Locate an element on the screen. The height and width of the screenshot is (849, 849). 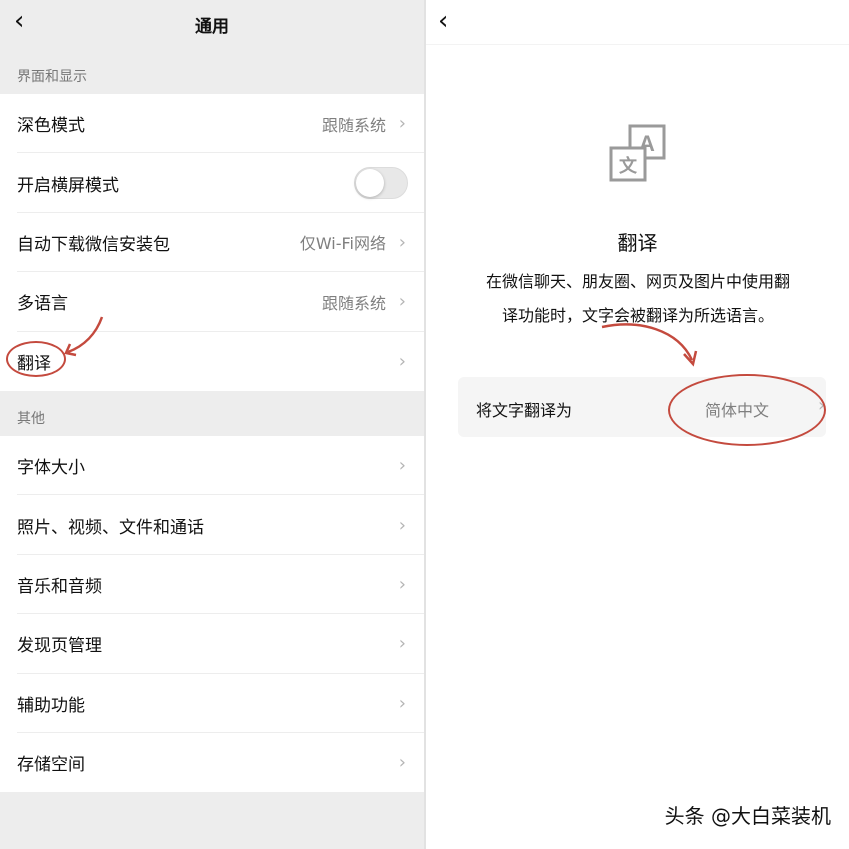
setting-row-language: 多语言 跟随系统 › is located at coordinates (212, 302).